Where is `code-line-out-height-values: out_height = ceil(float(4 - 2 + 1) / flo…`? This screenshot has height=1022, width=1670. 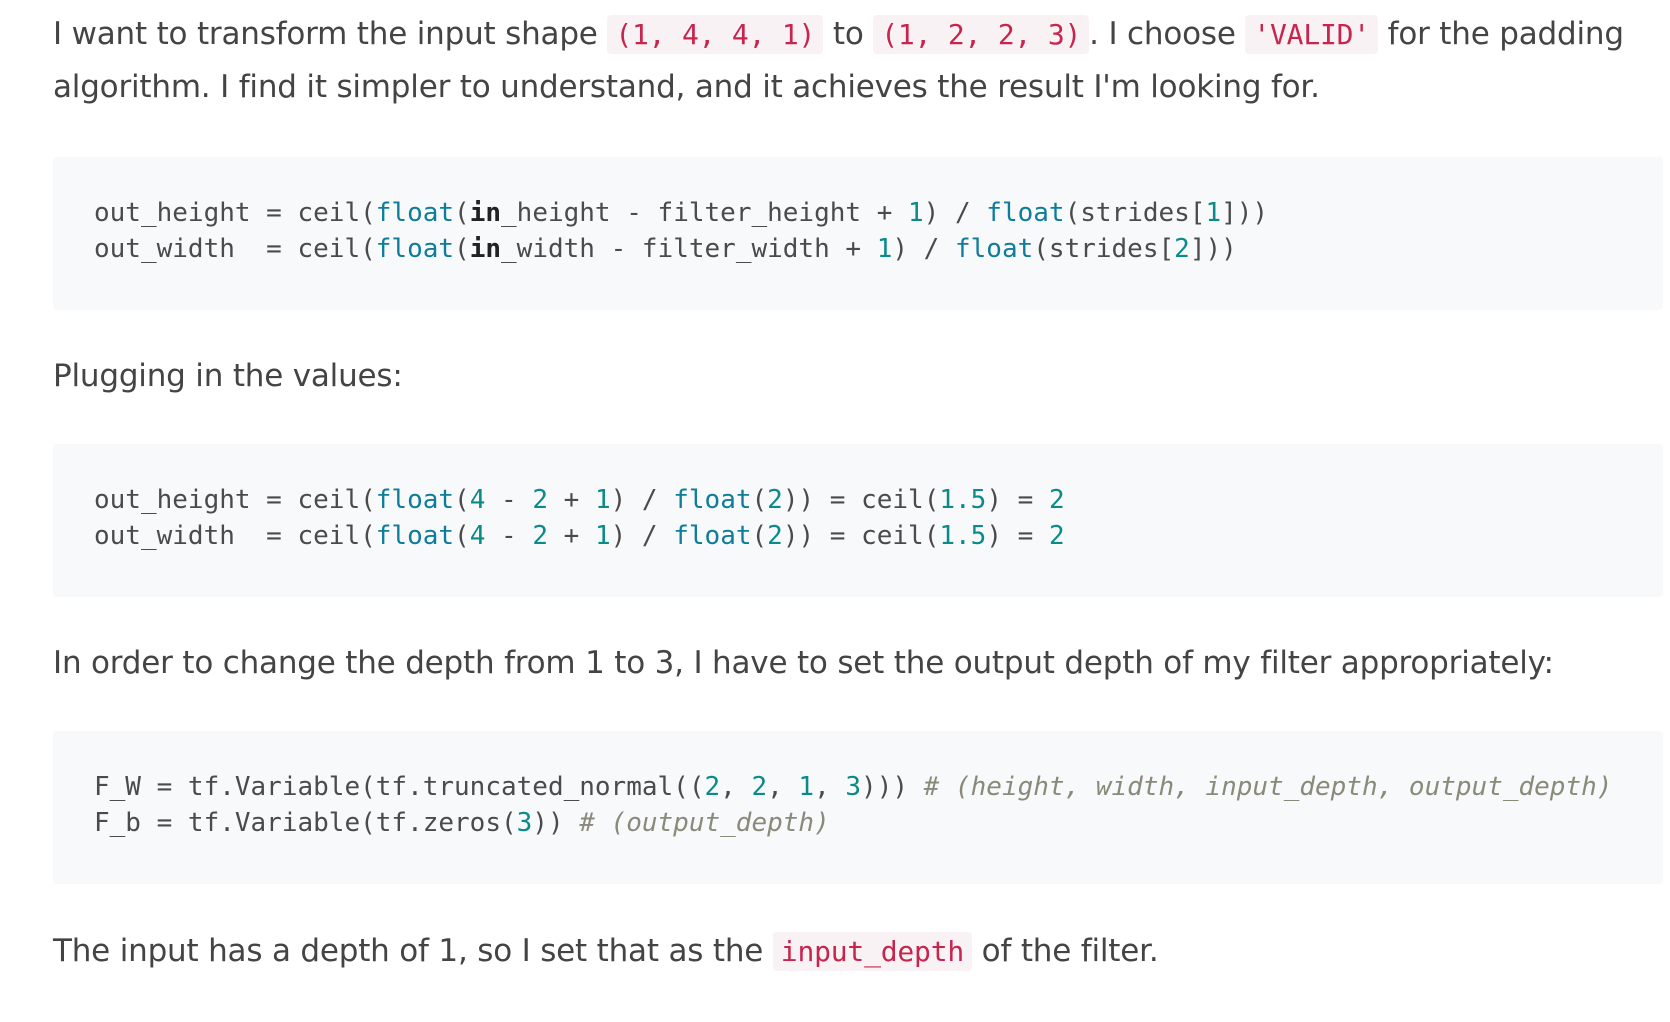 code-line-out-height-values: out_height = ceil(float(4 - 2 + 1) / flo… is located at coordinates (579, 500).